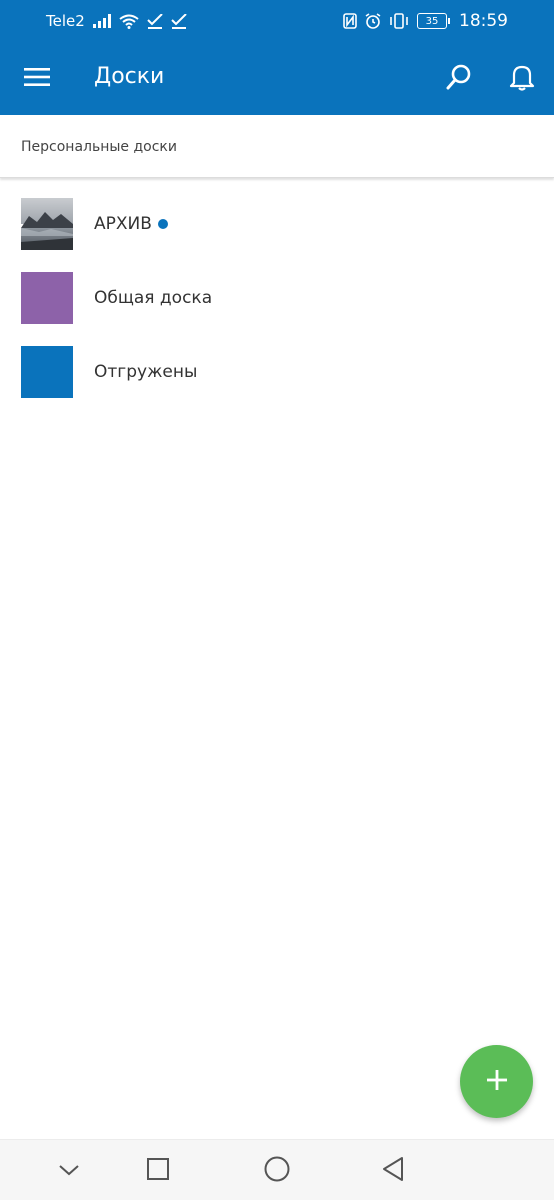  What do you see at coordinates (116, 21) in the screenshot?
I see `status-left: Tele2` at bounding box center [116, 21].